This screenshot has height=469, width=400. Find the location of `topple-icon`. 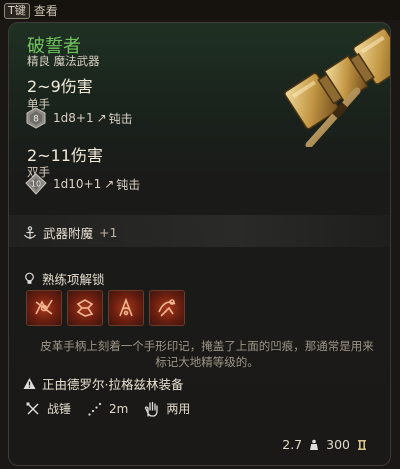

topple-icon is located at coordinates (167, 308).